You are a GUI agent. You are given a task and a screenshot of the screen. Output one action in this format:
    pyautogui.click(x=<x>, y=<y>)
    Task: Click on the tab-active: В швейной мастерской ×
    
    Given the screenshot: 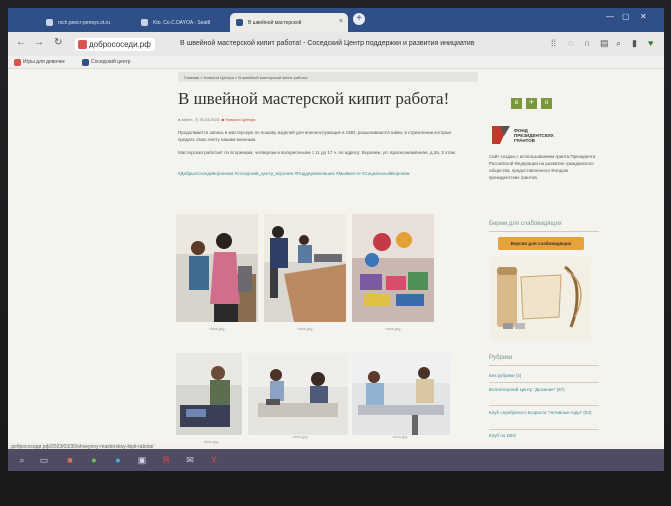 What is the action you would take?
    pyautogui.click(x=289, y=22)
    